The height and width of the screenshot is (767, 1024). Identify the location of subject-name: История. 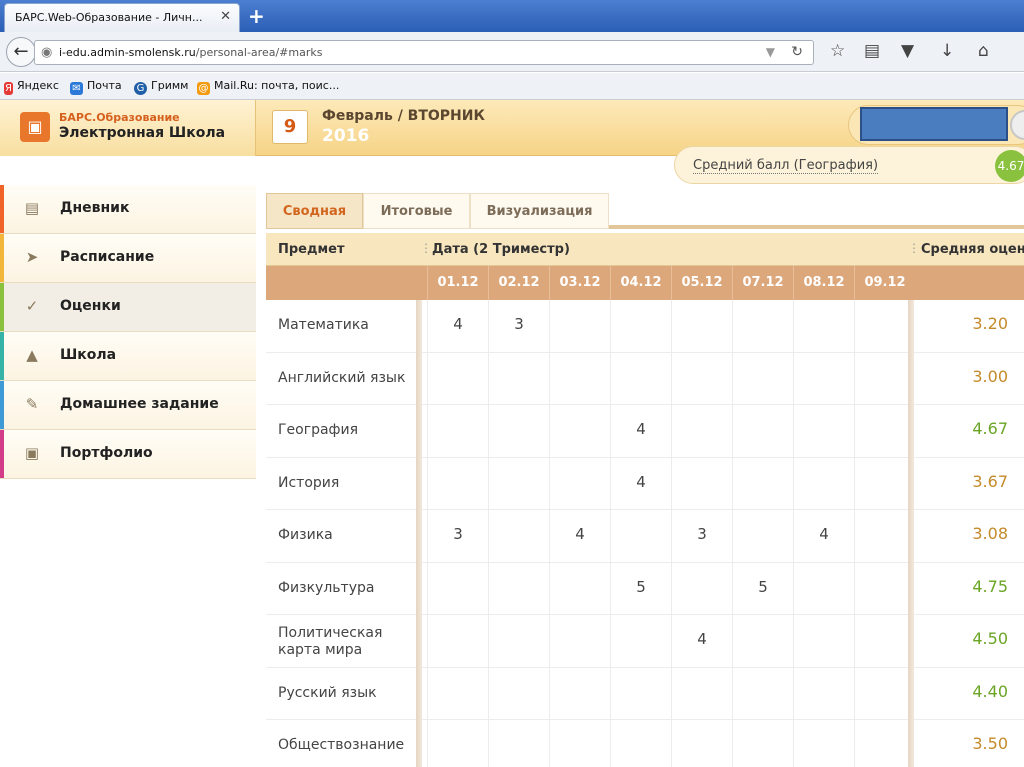
(348, 483).